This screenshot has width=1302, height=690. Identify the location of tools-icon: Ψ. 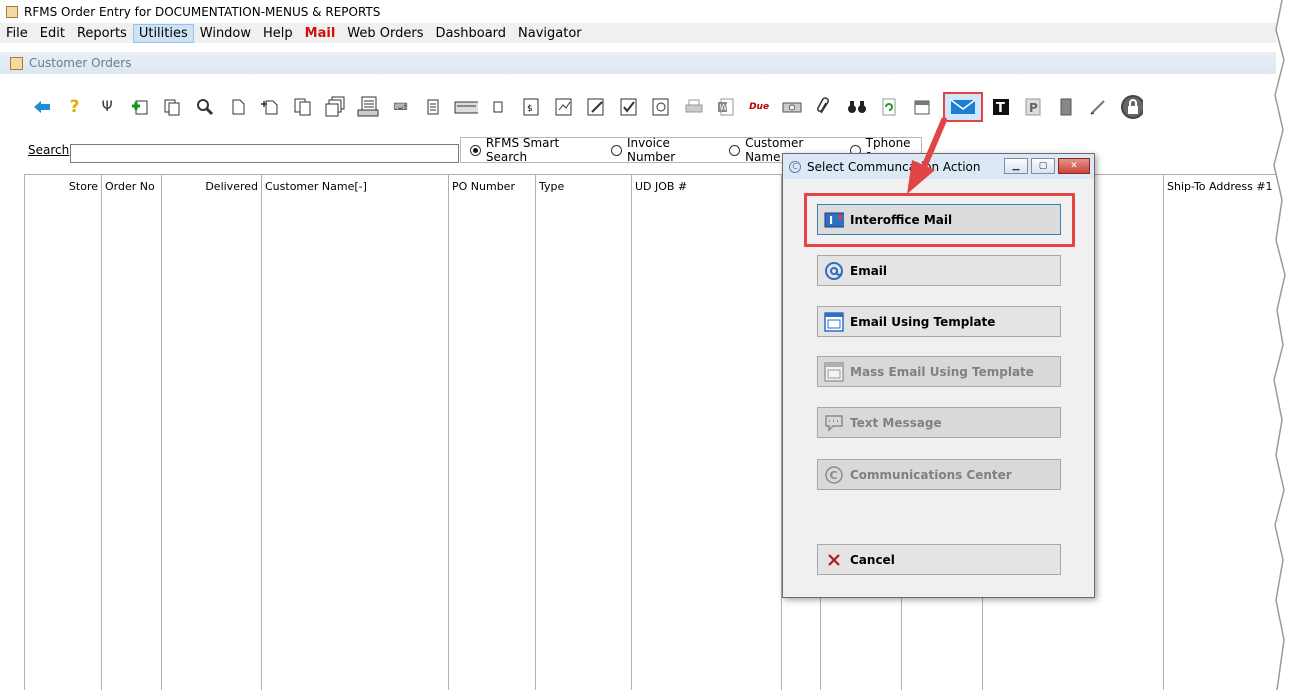
(107, 107).